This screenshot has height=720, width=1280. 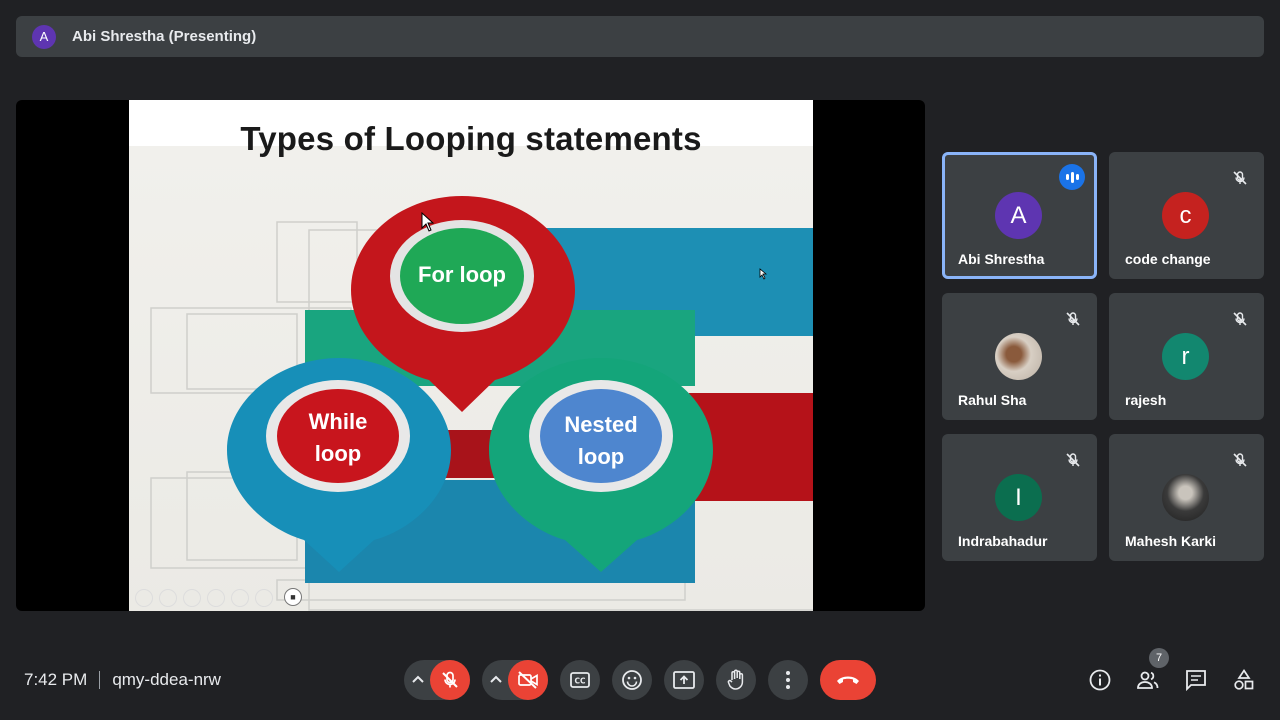 What do you see at coordinates (496, 680) in the screenshot?
I see `camera-options-chevron-icon` at bounding box center [496, 680].